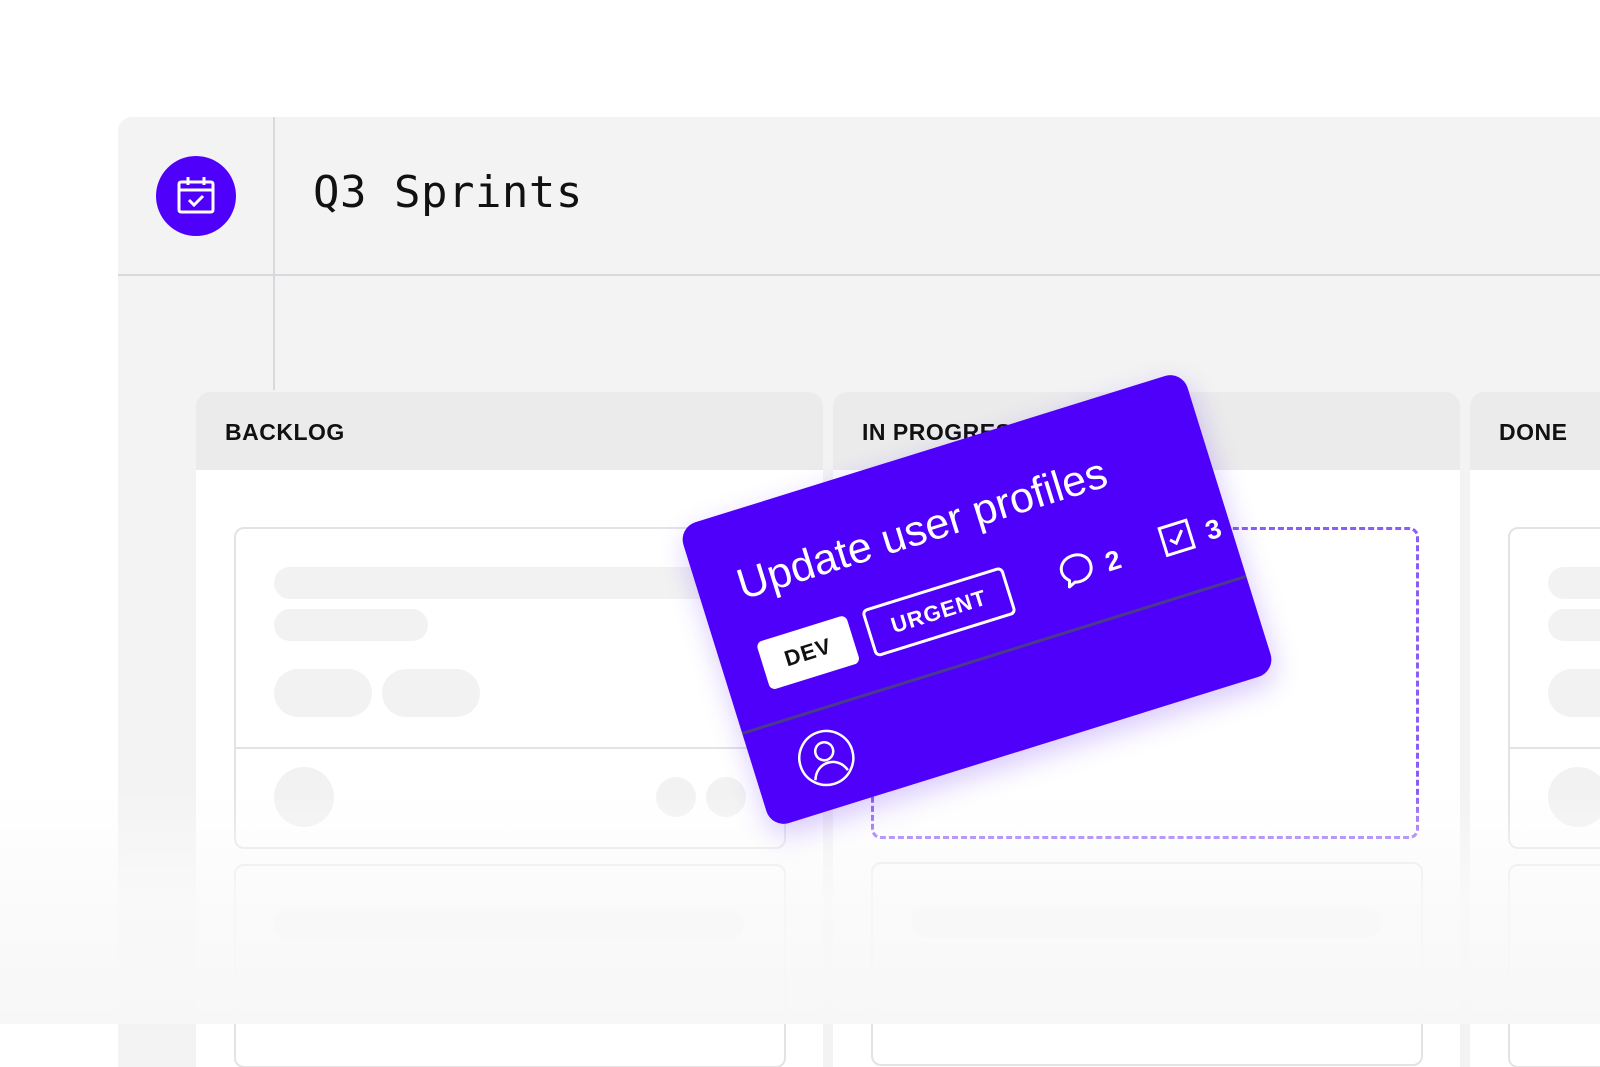 The width and height of the screenshot is (1600, 1067). Describe the element at coordinates (274, 253) in the screenshot. I see `vertical-divider` at that location.